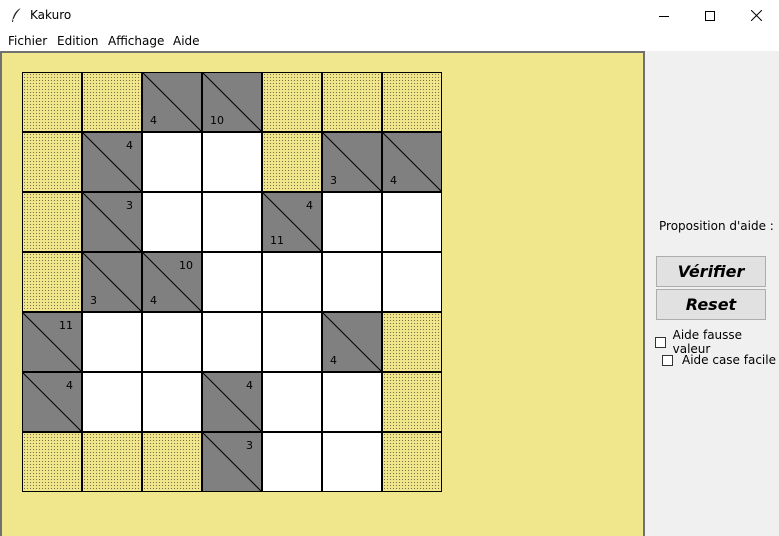 The height and width of the screenshot is (536, 779). What do you see at coordinates (277, 240) in the screenshot?
I see `clue-down-sum: 11` at bounding box center [277, 240].